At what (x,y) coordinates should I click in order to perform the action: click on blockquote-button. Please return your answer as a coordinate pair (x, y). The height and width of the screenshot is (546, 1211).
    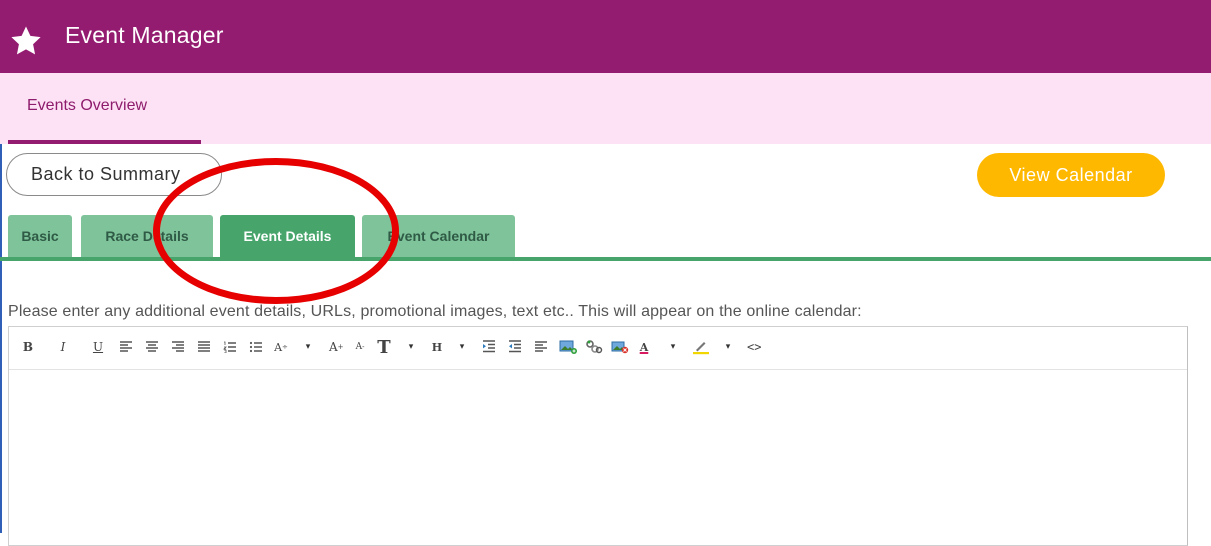
    Looking at the image, I should click on (541, 347).